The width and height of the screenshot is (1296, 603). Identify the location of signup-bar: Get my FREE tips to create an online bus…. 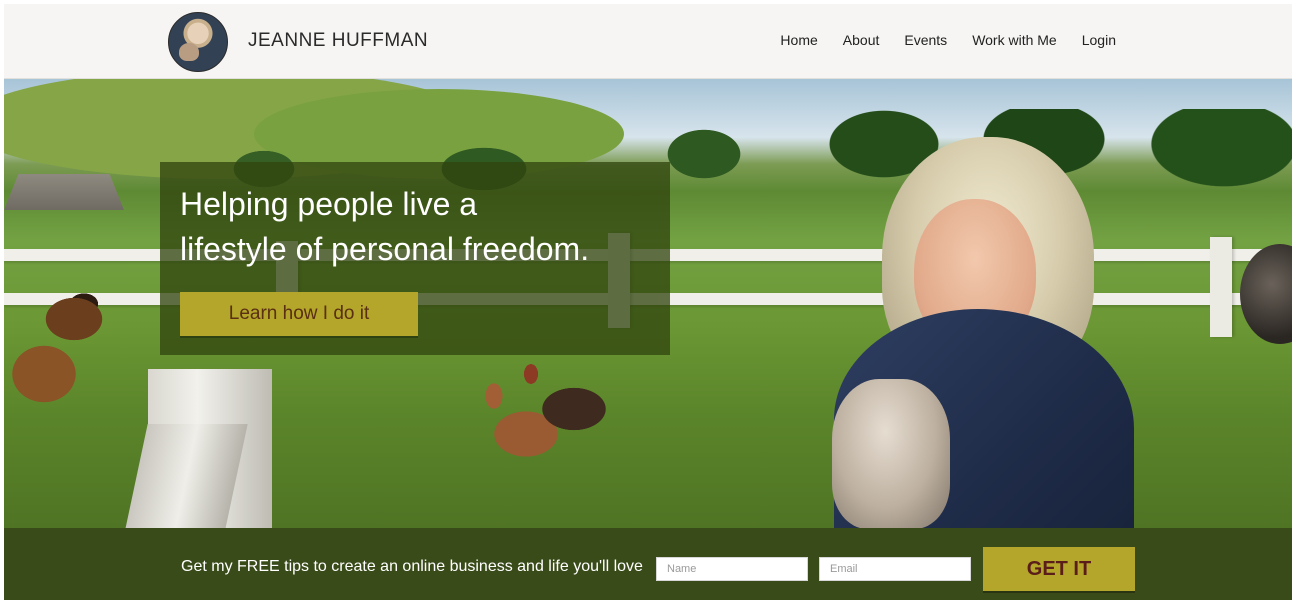
(648, 564).